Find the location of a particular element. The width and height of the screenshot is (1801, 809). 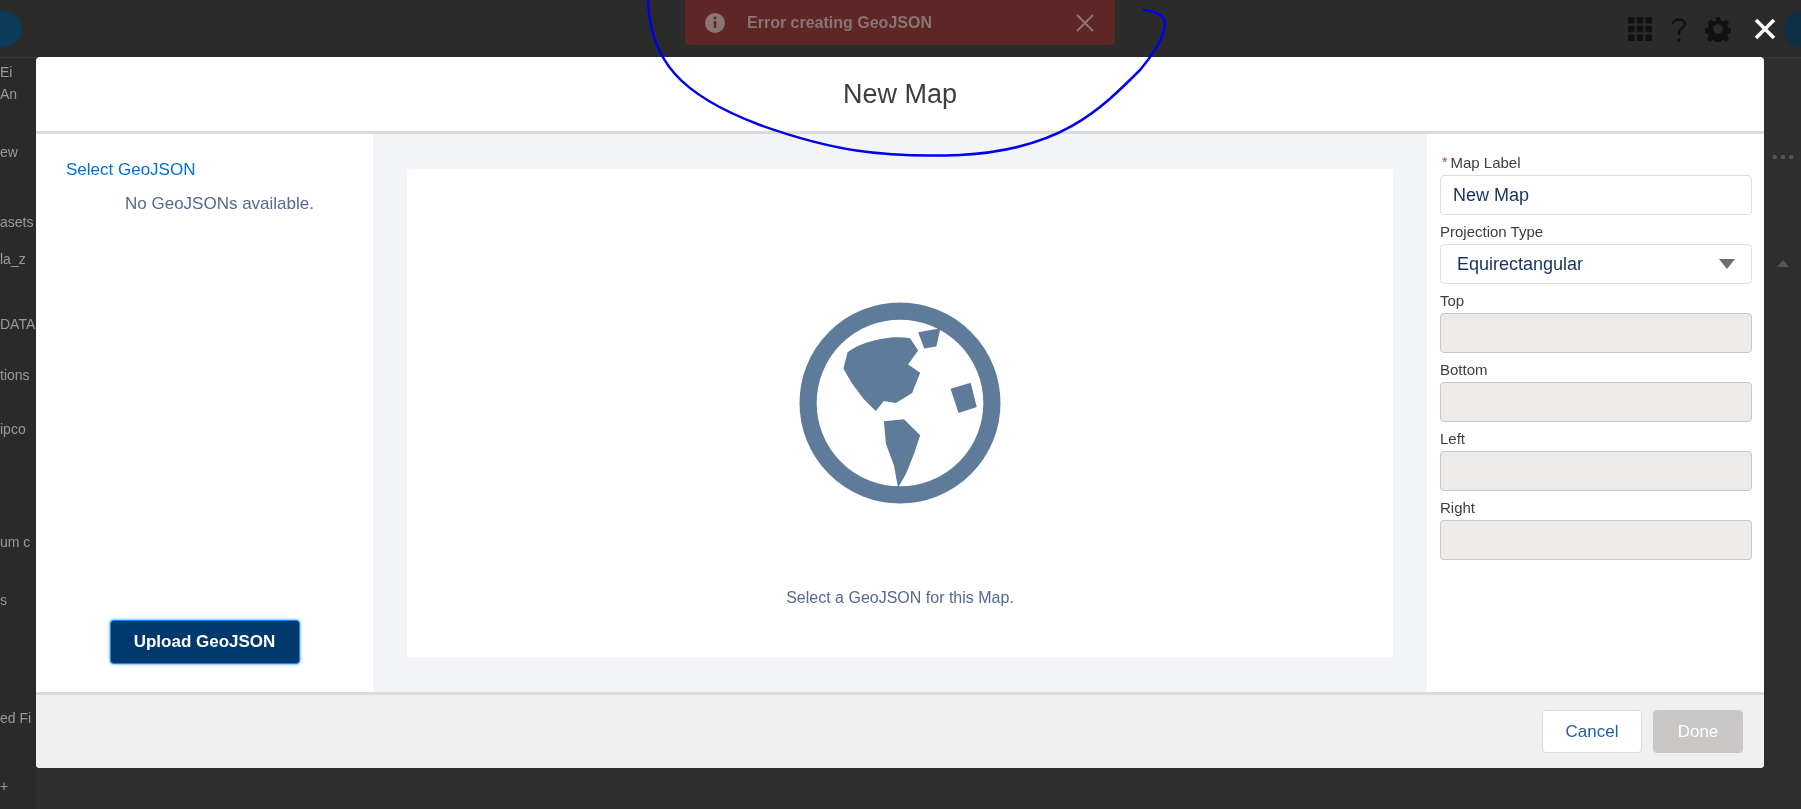

input-field: New Map is located at coordinates (1596, 195).